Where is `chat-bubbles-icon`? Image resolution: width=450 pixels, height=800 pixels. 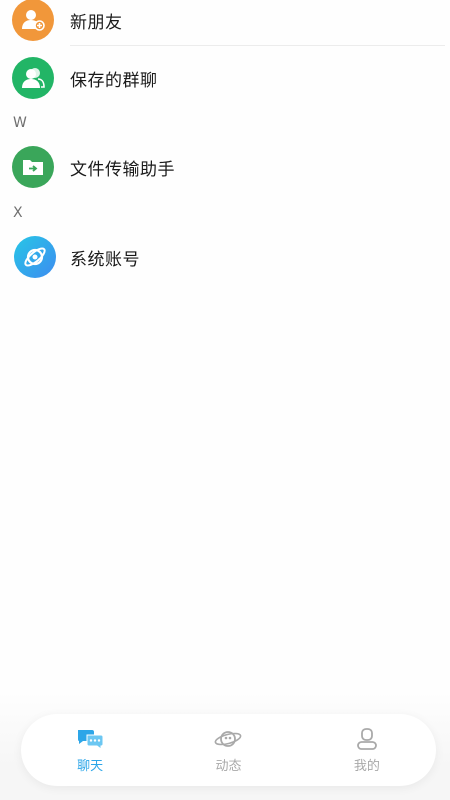 chat-bubbles-icon is located at coordinates (91, 739).